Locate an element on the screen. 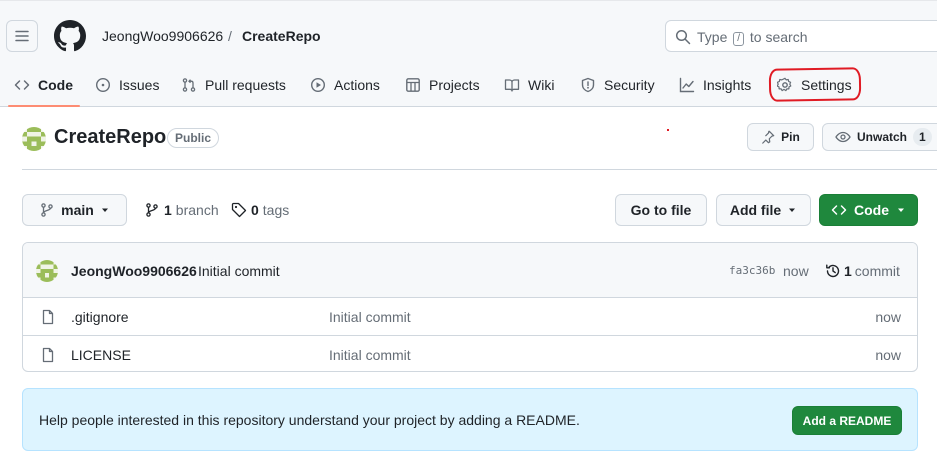 The width and height of the screenshot is (937, 459). hamburger-icon is located at coordinates (22, 36).